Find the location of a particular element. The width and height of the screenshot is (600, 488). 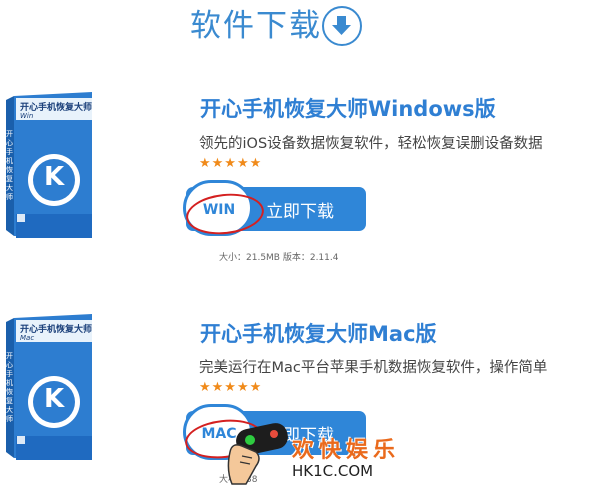

download-button-label: 立即下载 is located at coordinates (300, 212).